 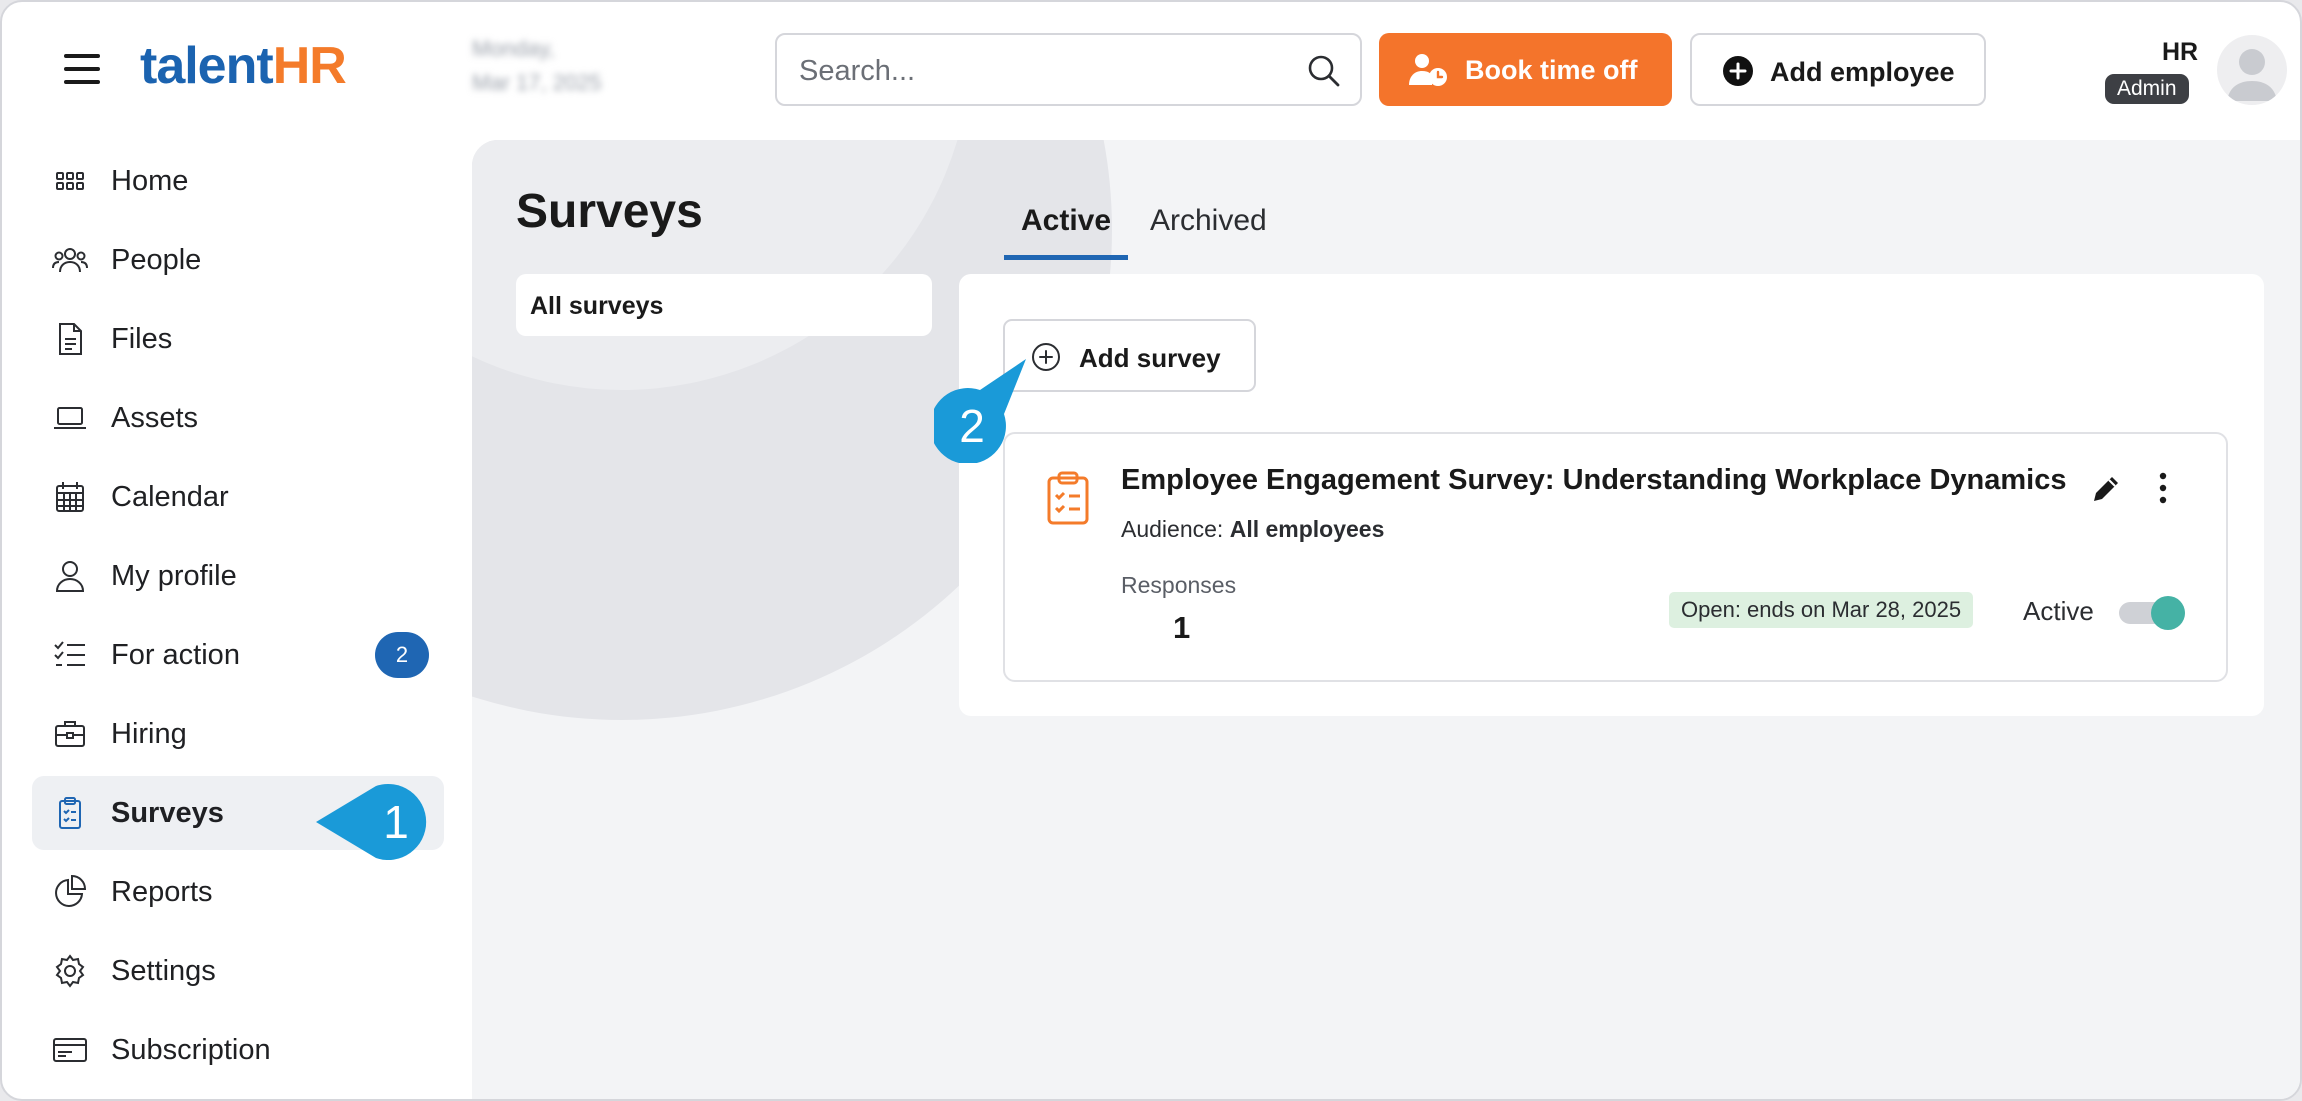 I want to click on user-name: HR, so click(x=2180, y=52).